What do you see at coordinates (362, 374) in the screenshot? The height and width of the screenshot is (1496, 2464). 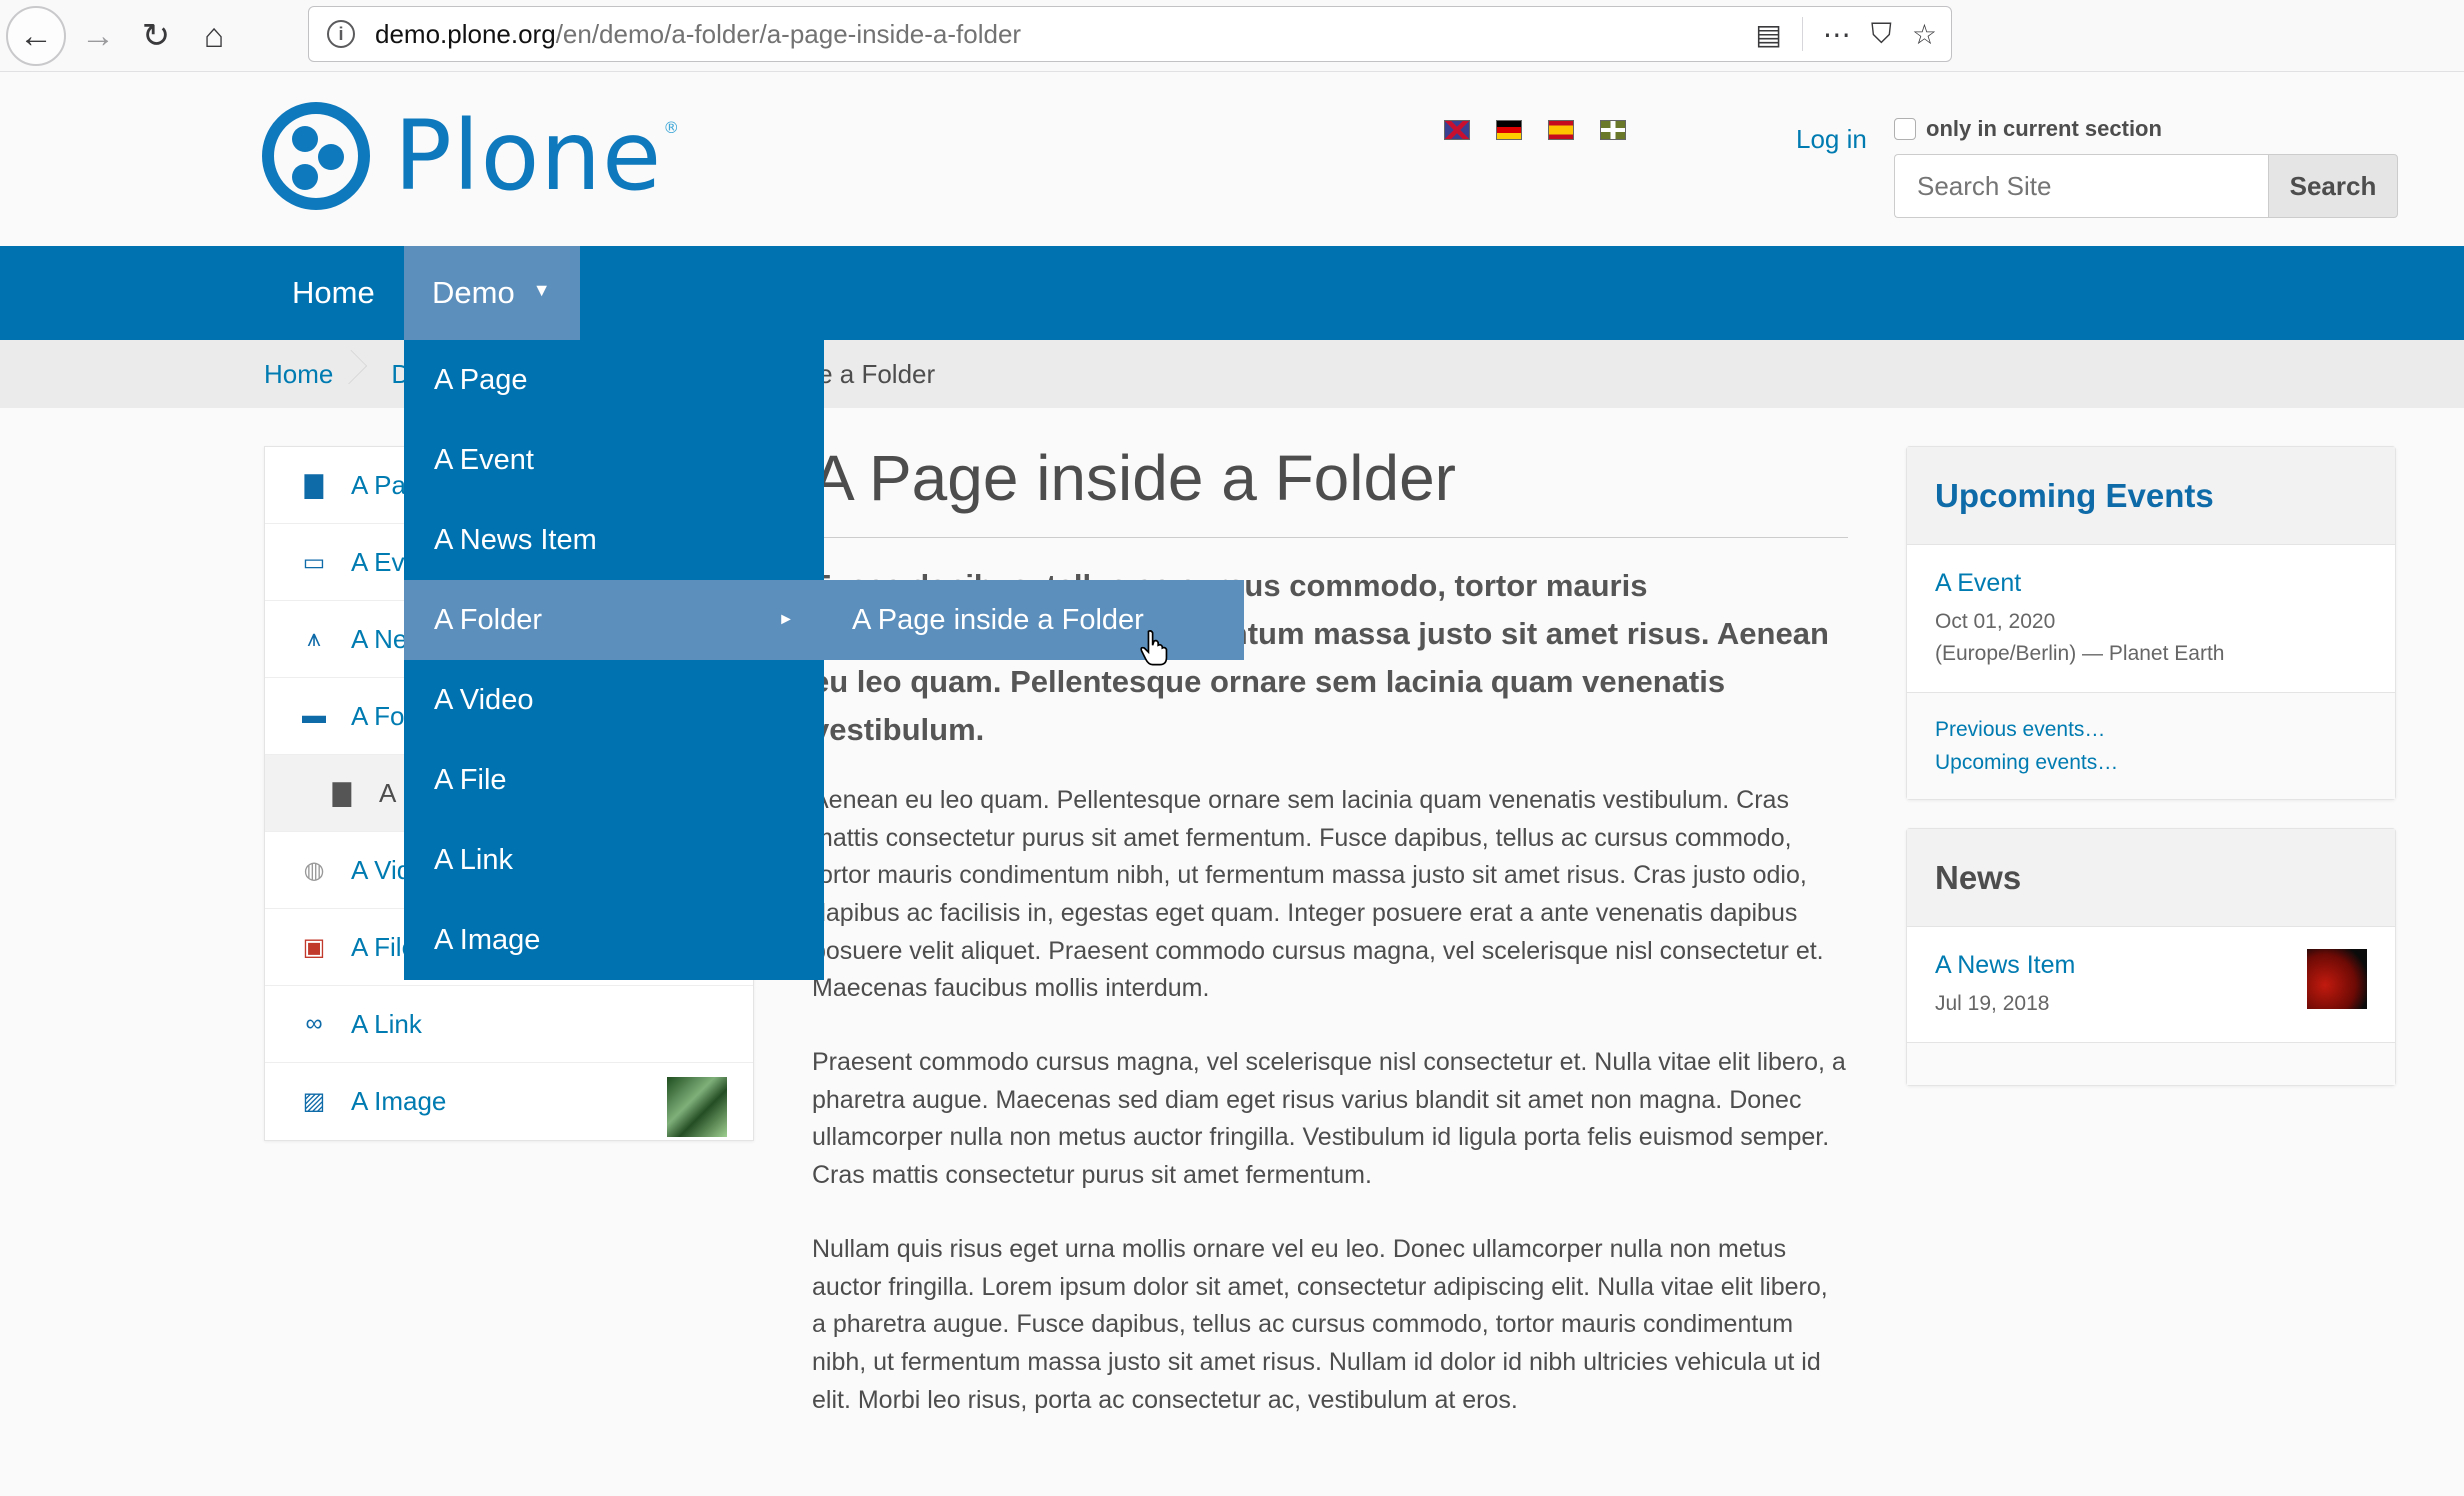 I see `breadcrumb-separator` at bounding box center [362, 374].